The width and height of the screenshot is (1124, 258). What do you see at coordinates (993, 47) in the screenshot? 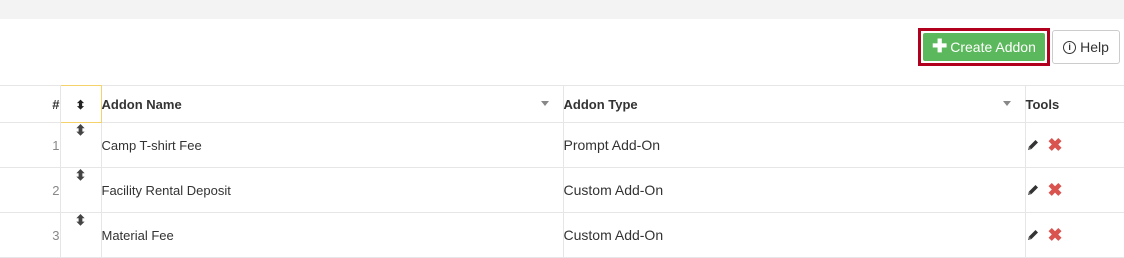
I see `create-addon-label: Create Addon` at bounding box center [993, 47].